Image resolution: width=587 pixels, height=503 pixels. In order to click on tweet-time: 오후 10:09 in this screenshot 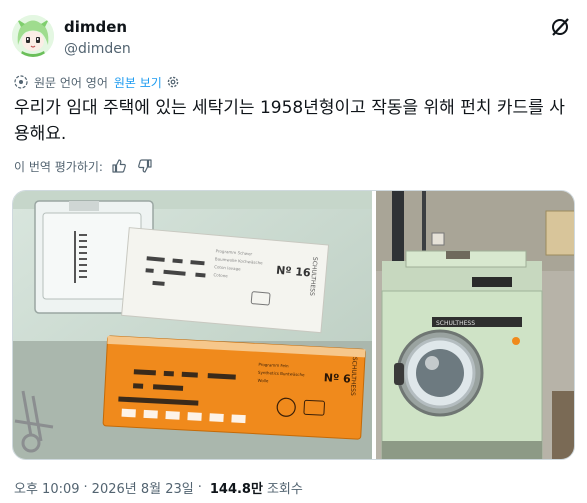, I will do `click(47, 487)`.